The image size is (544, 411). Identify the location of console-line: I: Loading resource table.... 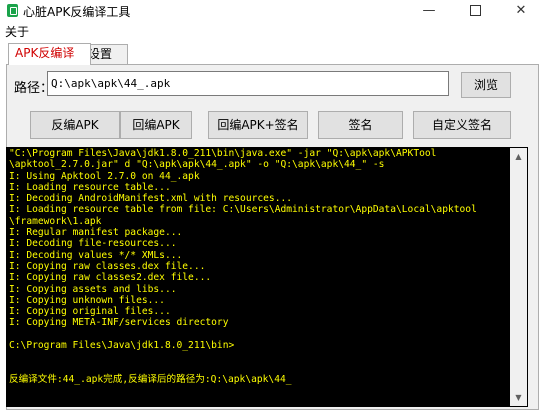
(90, 187).